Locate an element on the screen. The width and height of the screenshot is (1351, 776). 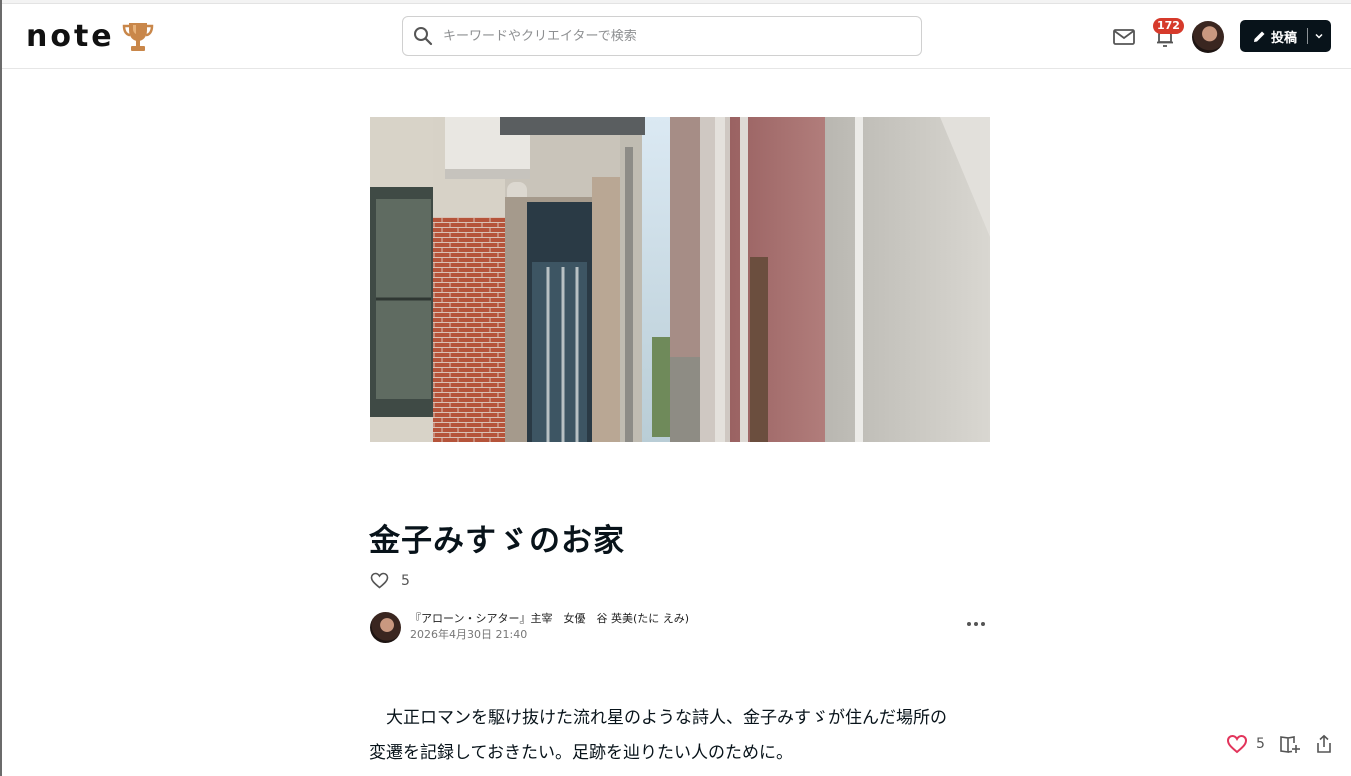
more-options-icon is located at coordinates (978, 624).